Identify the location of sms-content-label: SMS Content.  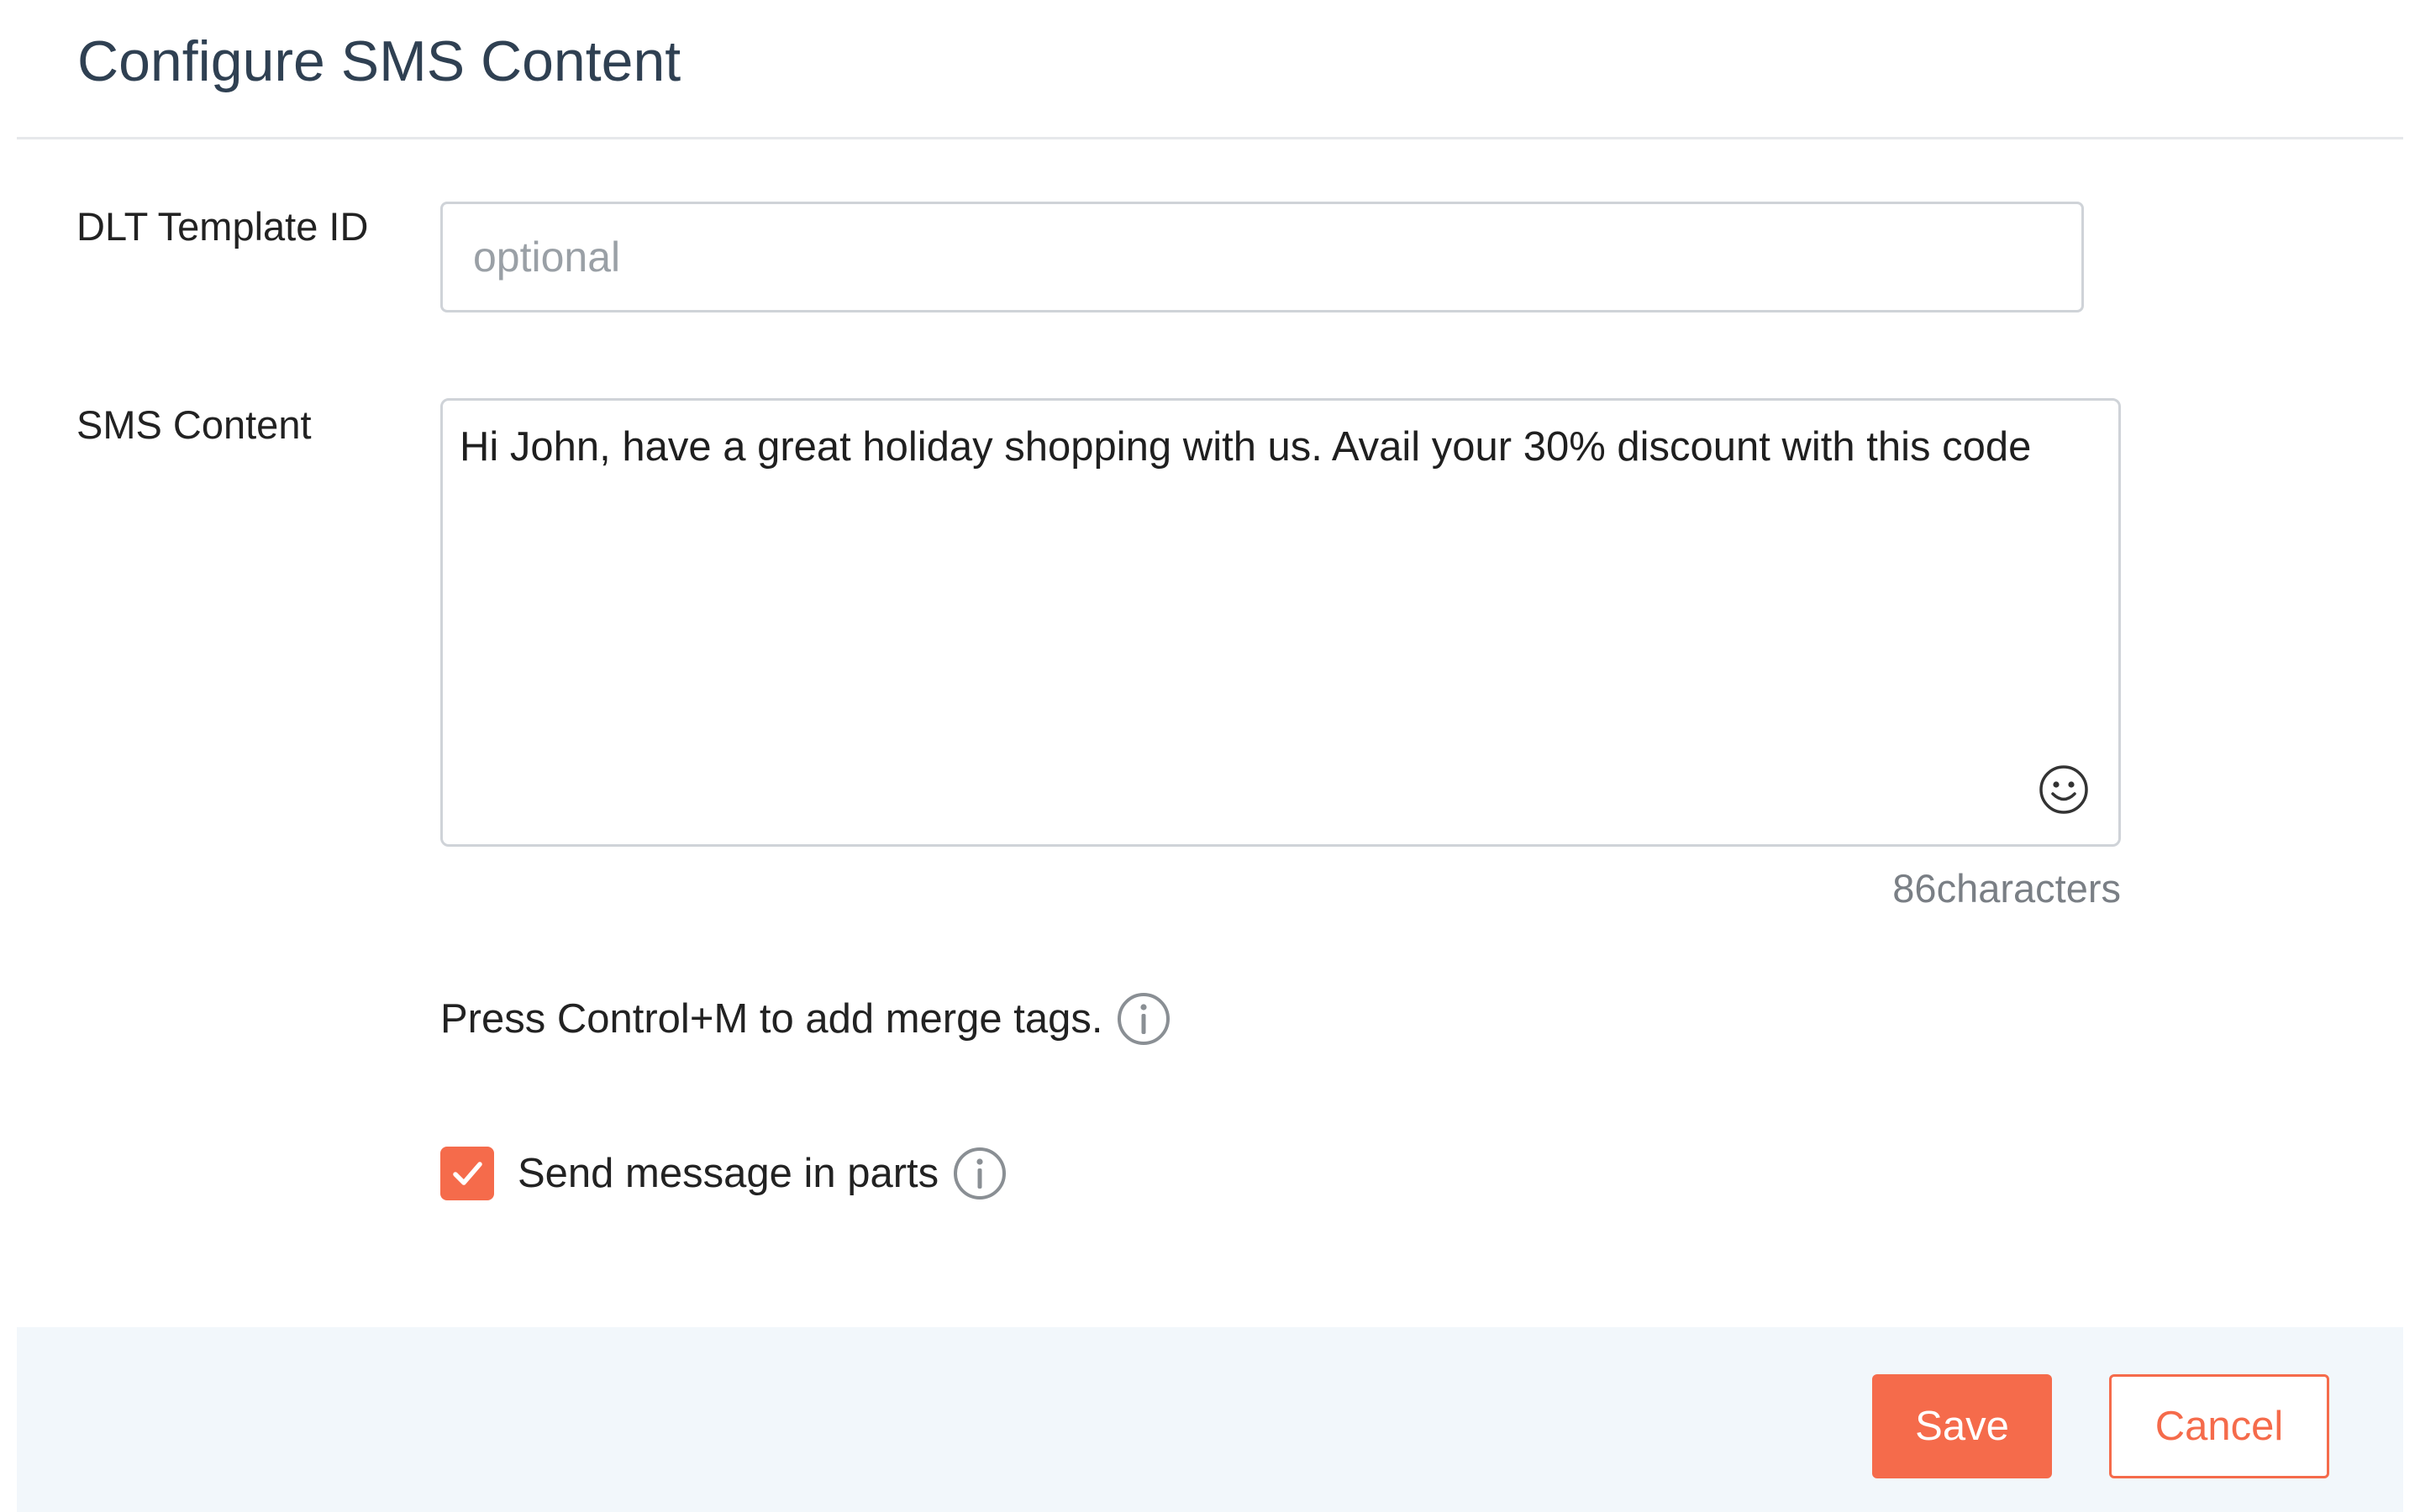
(194, 424).